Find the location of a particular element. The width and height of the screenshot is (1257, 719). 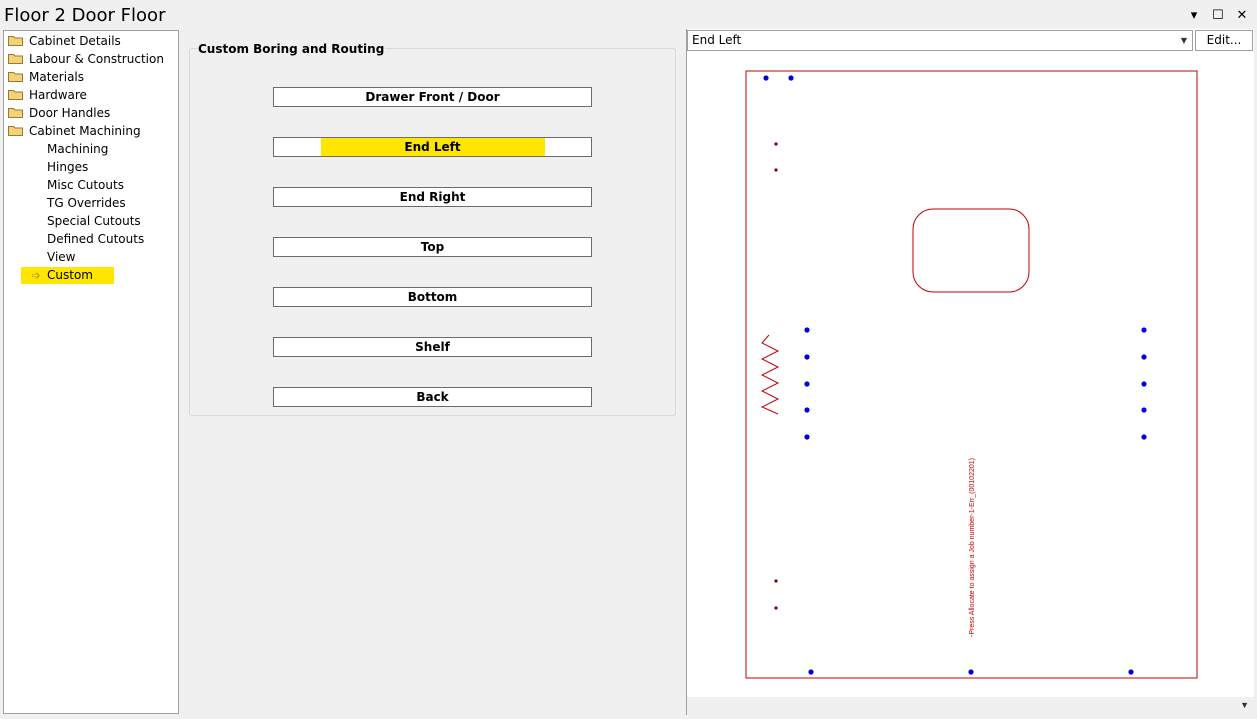

part-button-label: Bottom is located at coordinates (432, 297).